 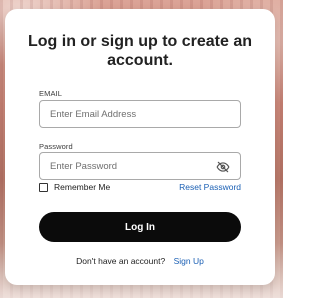 I want to click on eye-off-icon, so click(x=223, y=167).